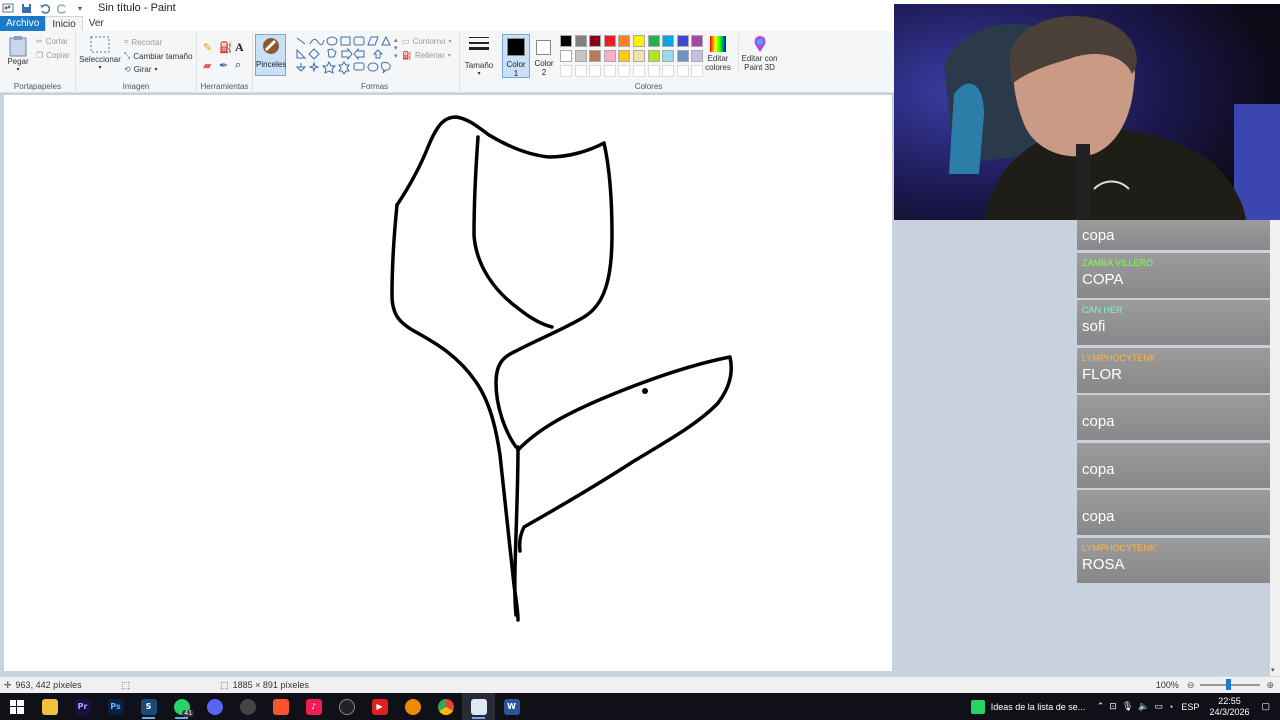 The height and width of the screenshot is (720, 1280). Describe the element at coordinates (1273, 670) in the screenshot. I see `scroll-down-icon: ▾` at that location.